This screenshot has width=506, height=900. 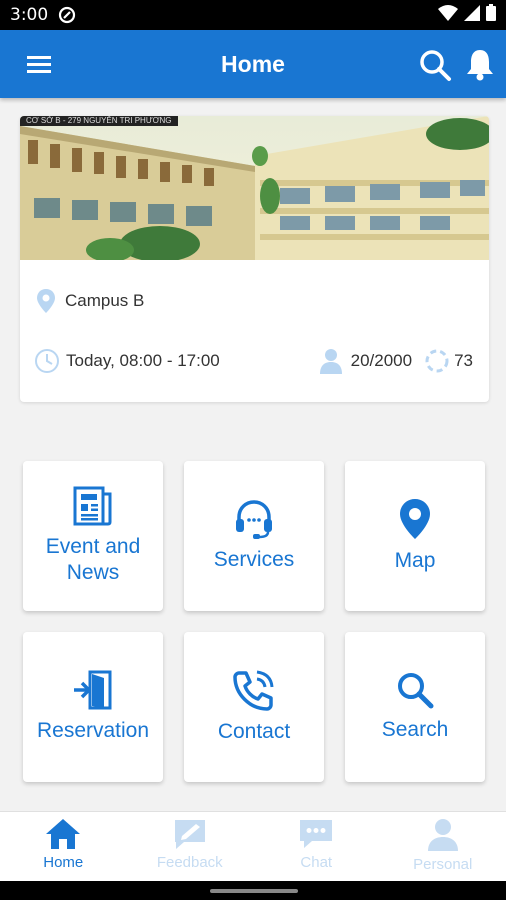 What do you see at coordinates (448, 15) in the screenshot?
I see `wifi-icon` at bounding box center [448, 15].